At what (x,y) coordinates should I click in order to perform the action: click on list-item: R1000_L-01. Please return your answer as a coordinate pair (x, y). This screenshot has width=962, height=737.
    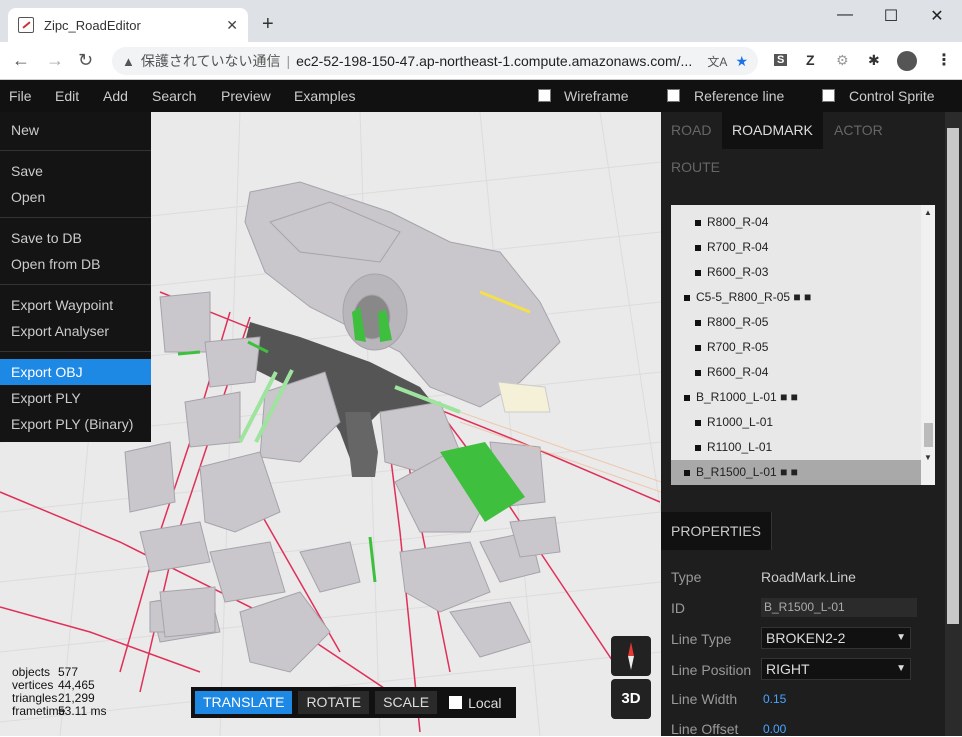
    Looking at the image, I should click on (803, 422).